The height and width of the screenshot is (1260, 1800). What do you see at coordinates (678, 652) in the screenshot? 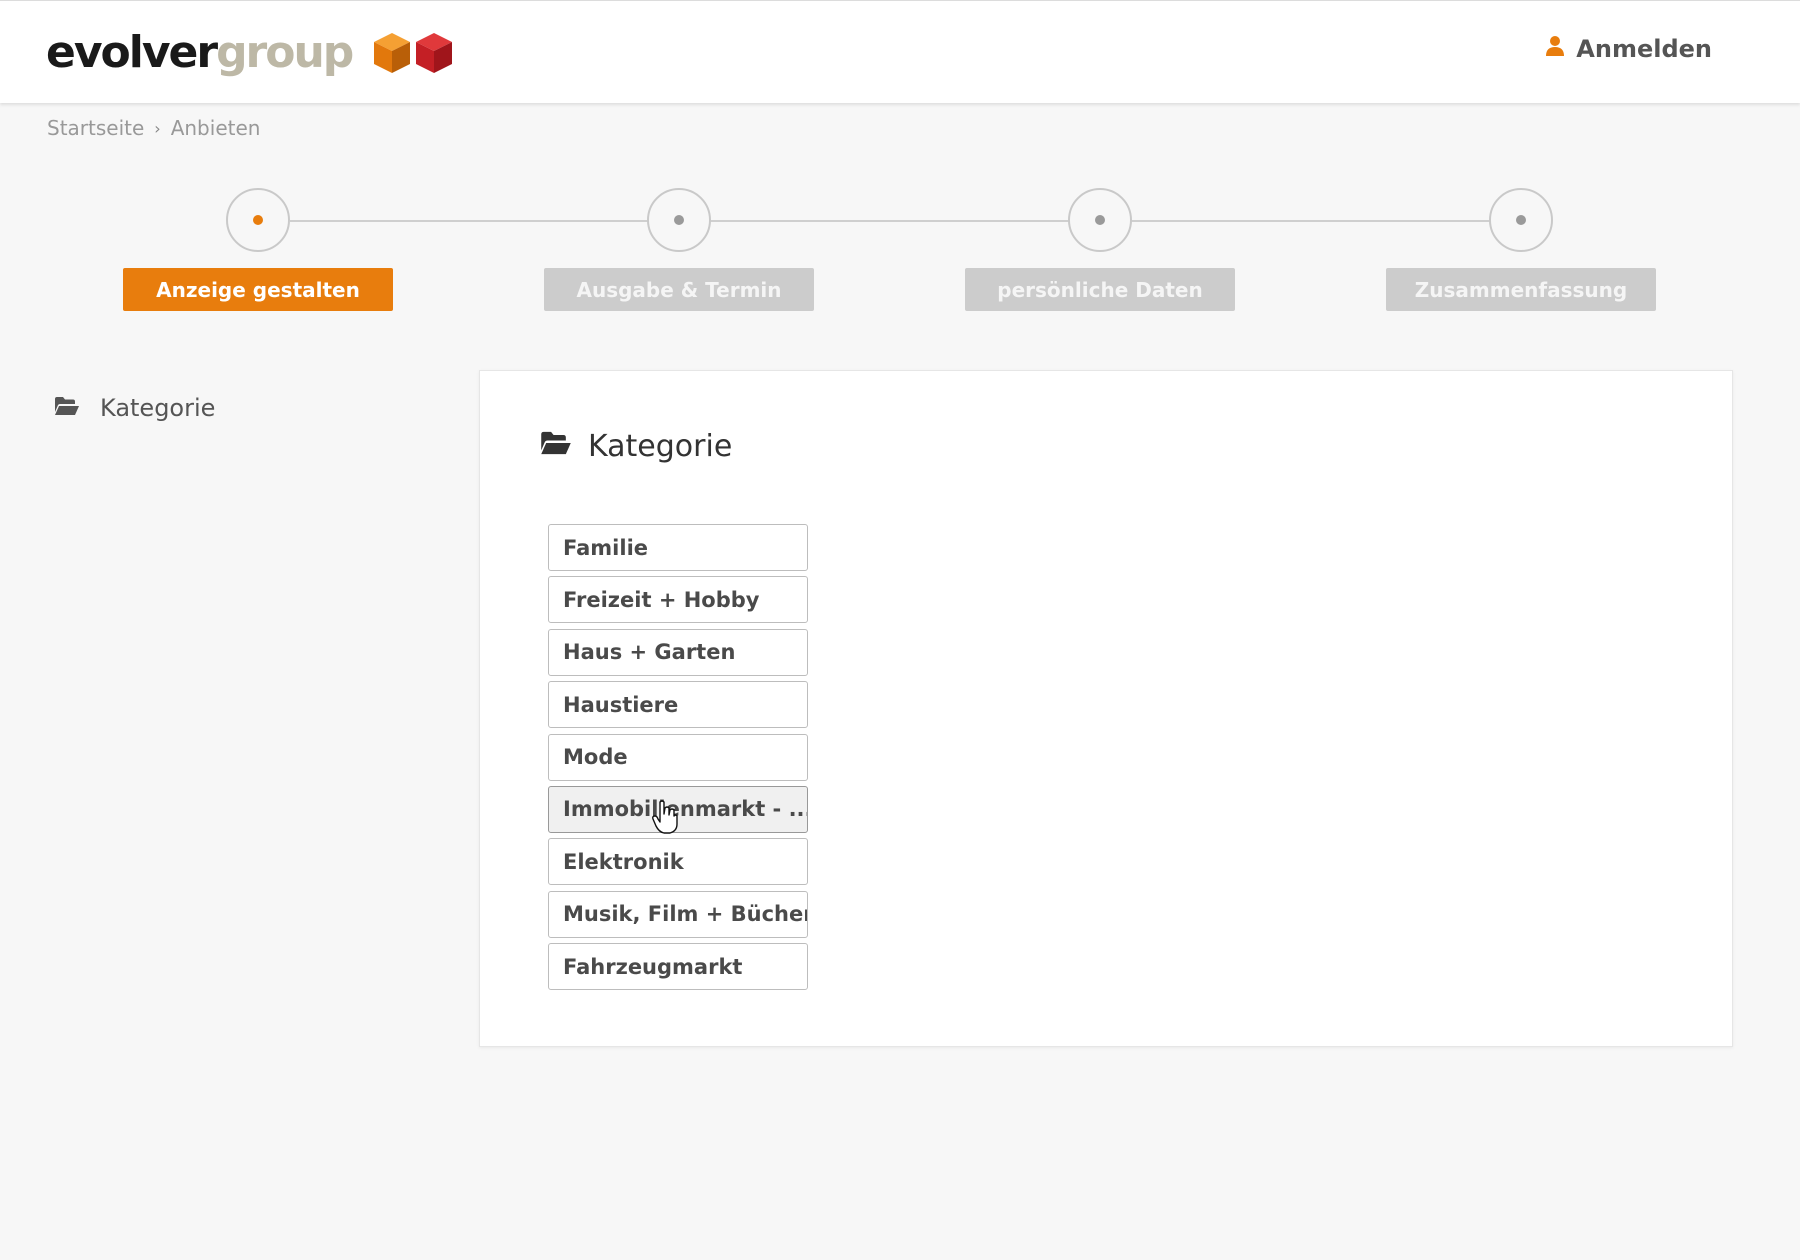
I see `category-button-haus-garten: Haus + Garten` at bounding box center [678, 652].